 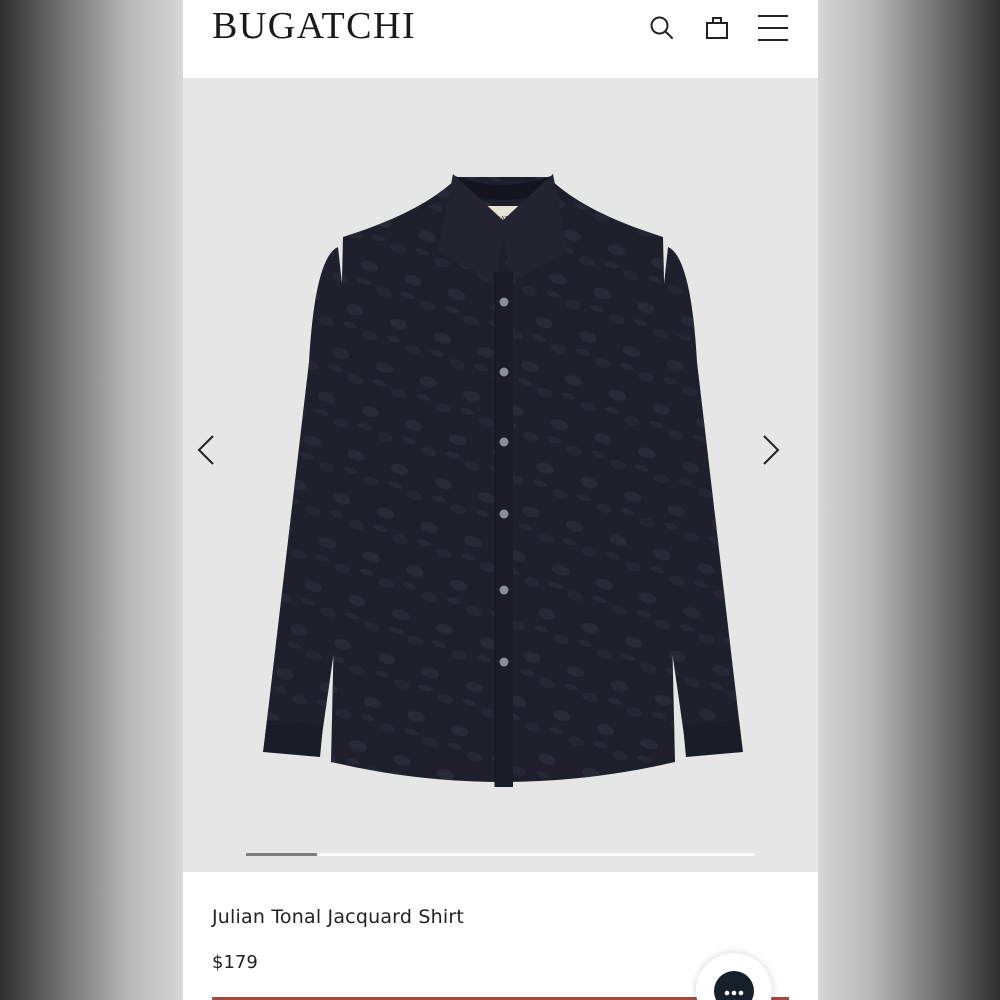 I want to click on gallery-progress-track, so click(x=500, y=854).